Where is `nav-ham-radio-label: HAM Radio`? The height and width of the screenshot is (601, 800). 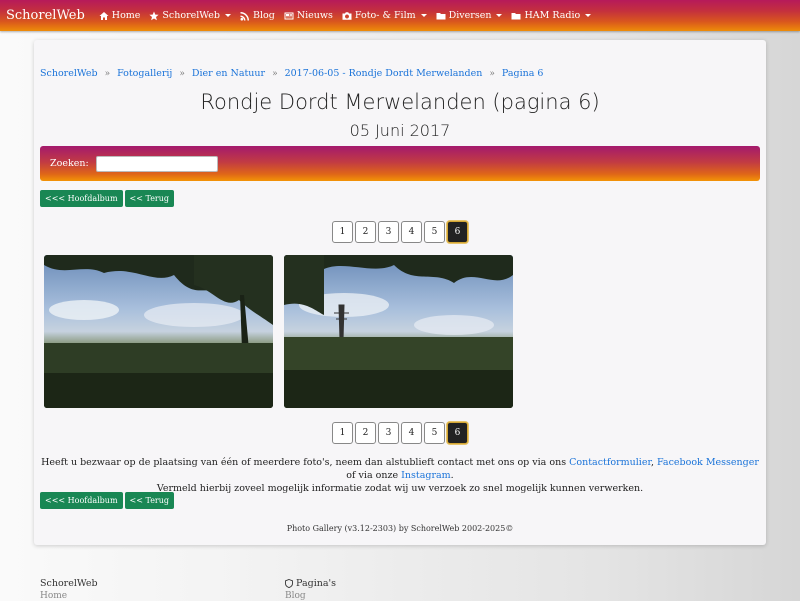 nav-ham-radio-label: HAM Radio is located at coordinates (552, 15).